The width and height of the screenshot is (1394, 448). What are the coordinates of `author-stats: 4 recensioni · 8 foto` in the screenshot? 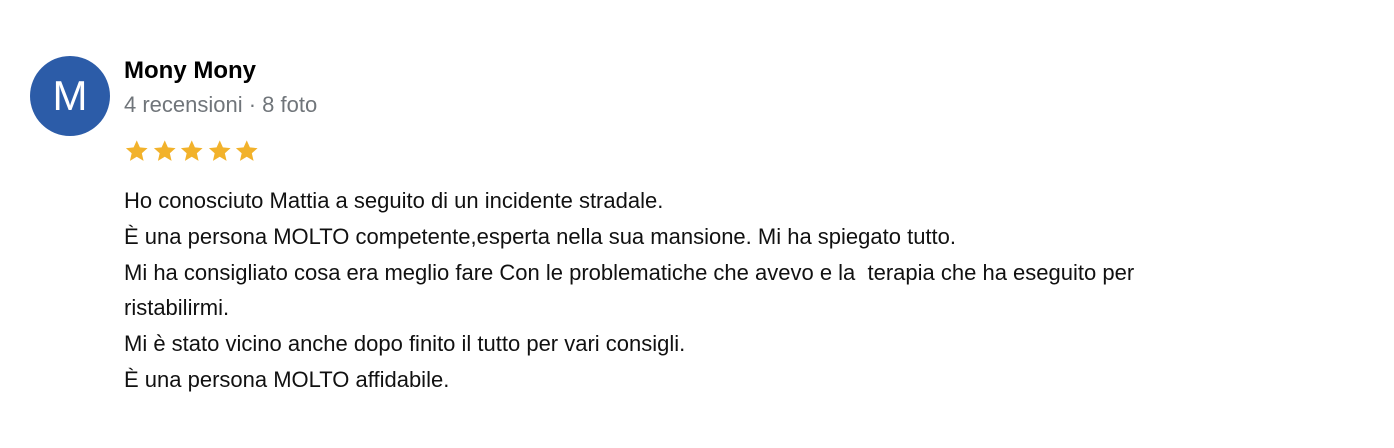 It's located at (221, 104).